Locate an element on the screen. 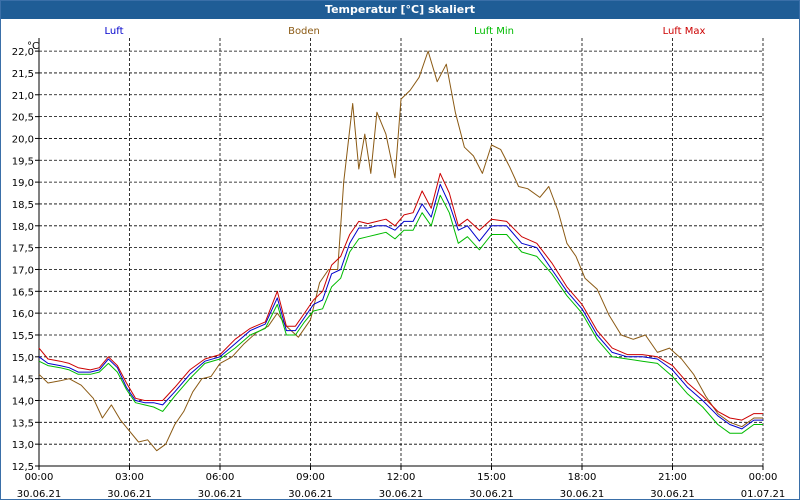 The width and height of the screenshot is (800, 500). x-tick-time: 15:00 is located at coordinates (491, 477).